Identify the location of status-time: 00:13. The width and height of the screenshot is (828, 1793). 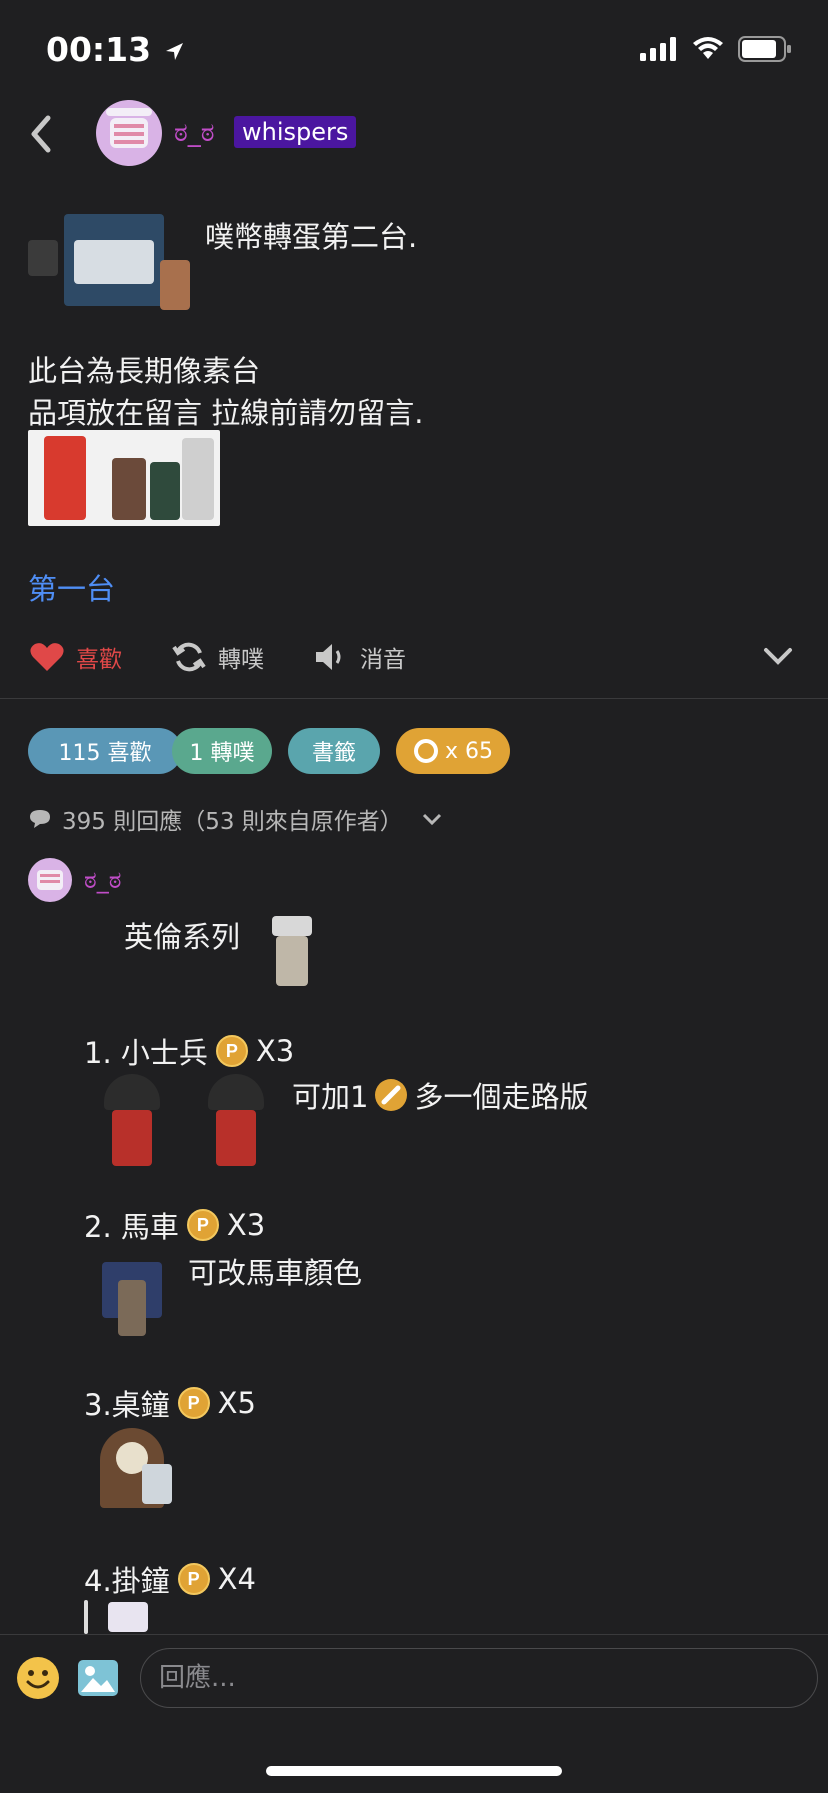
(115, 49).